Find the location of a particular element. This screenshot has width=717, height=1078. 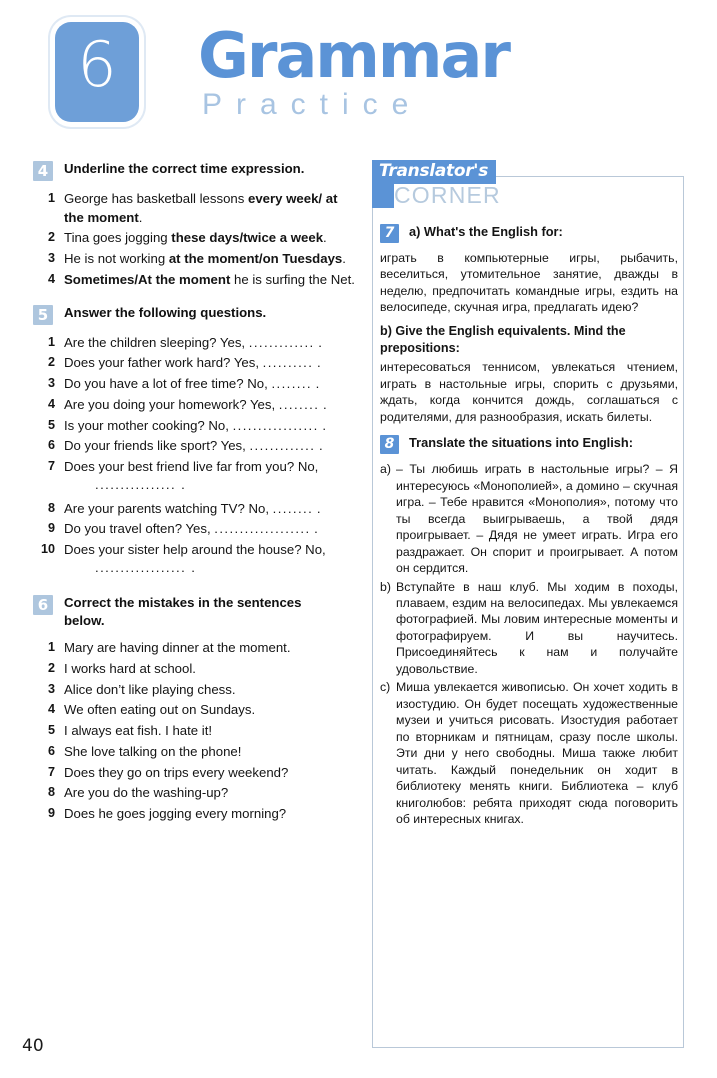

exercise-8-title: Translate the situations into English: is located at coordinates (521, 443).